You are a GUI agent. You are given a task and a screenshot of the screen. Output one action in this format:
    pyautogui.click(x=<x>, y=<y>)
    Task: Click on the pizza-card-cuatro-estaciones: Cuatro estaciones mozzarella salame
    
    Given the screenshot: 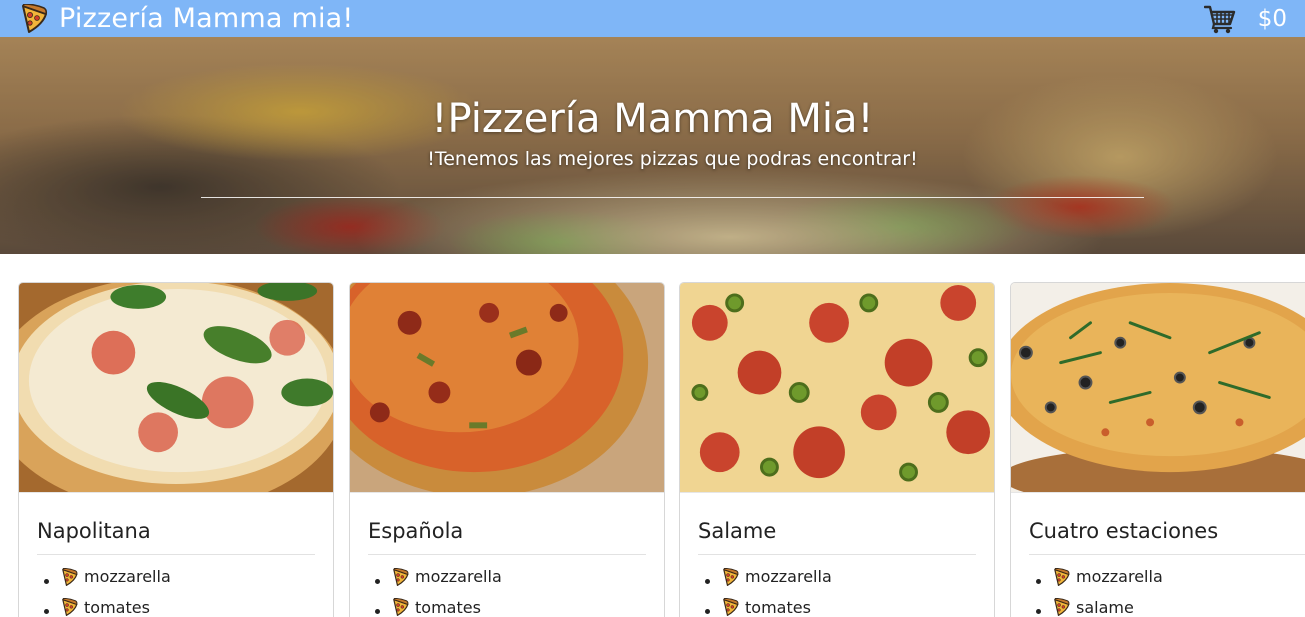 What is the action you would take?
    pyautogui.click(x=1157, y=449)
    